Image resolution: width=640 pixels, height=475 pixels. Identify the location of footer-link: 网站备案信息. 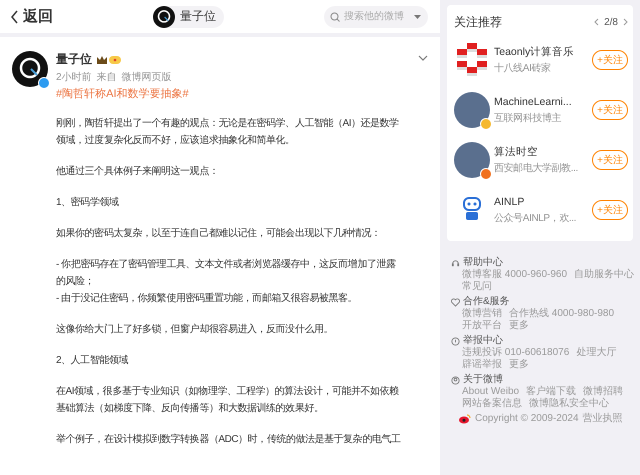
(492, 404).